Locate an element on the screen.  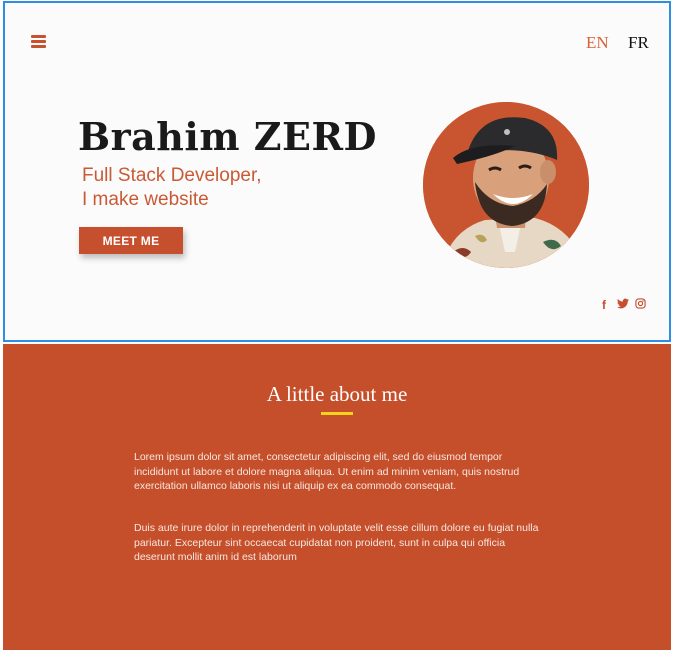
lang-en-link: EN is located at coordinates (597, 43).